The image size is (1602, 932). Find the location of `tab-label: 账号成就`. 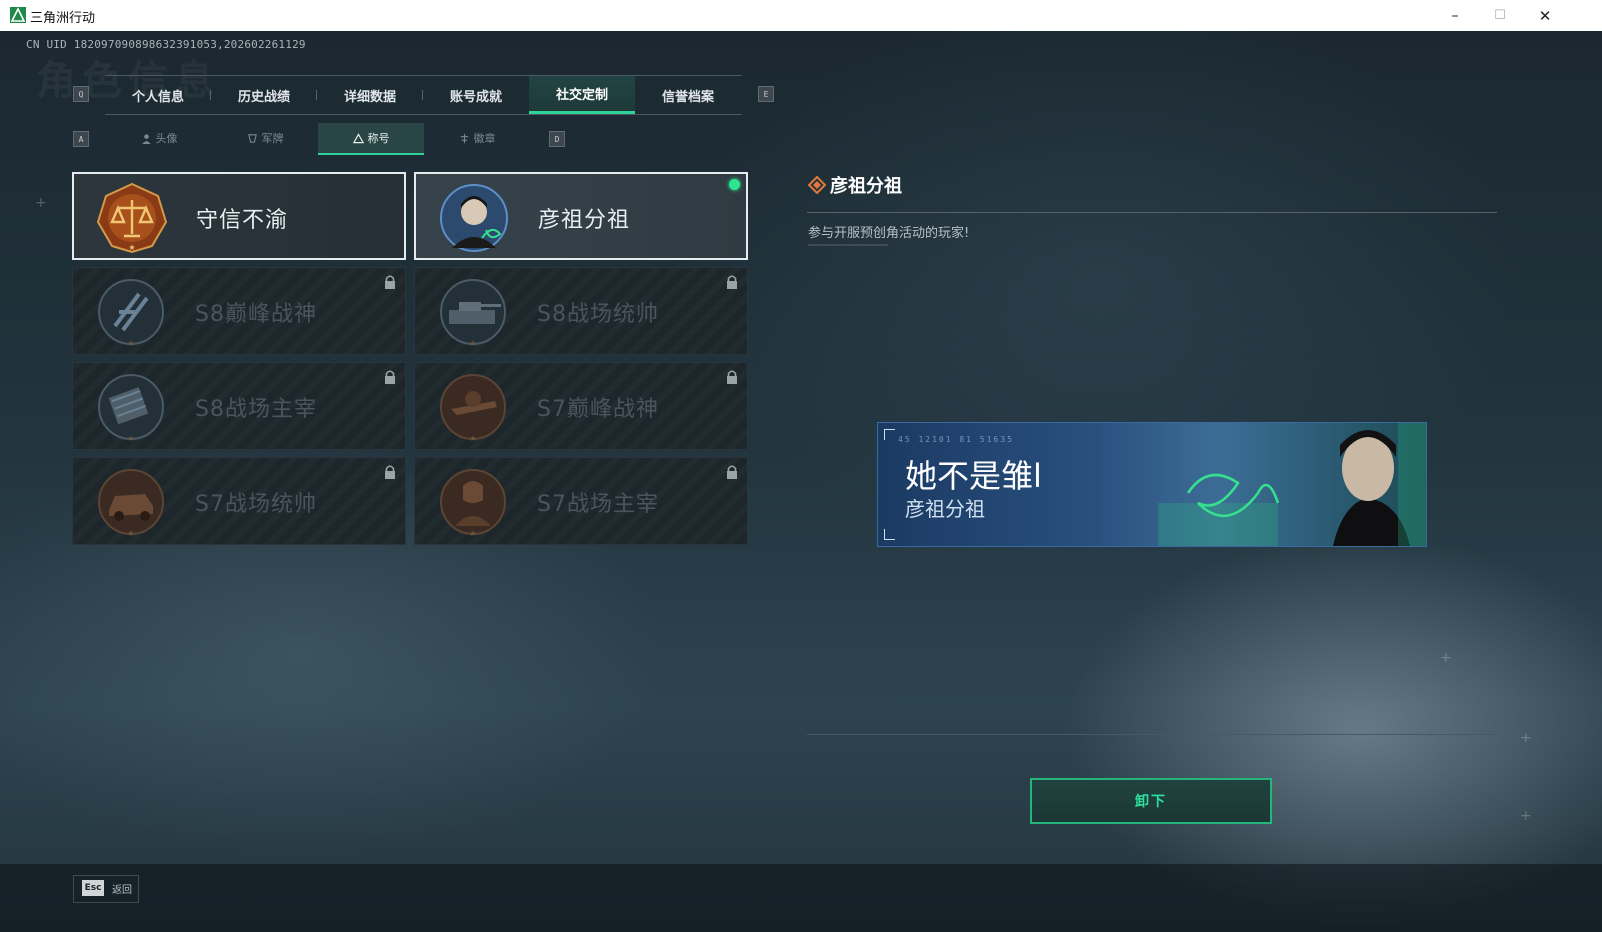

tab-label: 账号成就 is located at coordinates (475, 97).